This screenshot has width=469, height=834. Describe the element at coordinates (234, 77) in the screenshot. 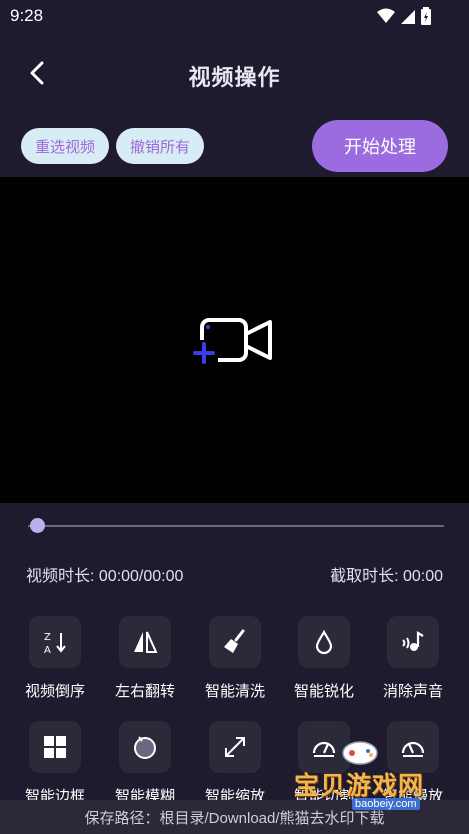

I see `page-title: 视频操作` at that location.